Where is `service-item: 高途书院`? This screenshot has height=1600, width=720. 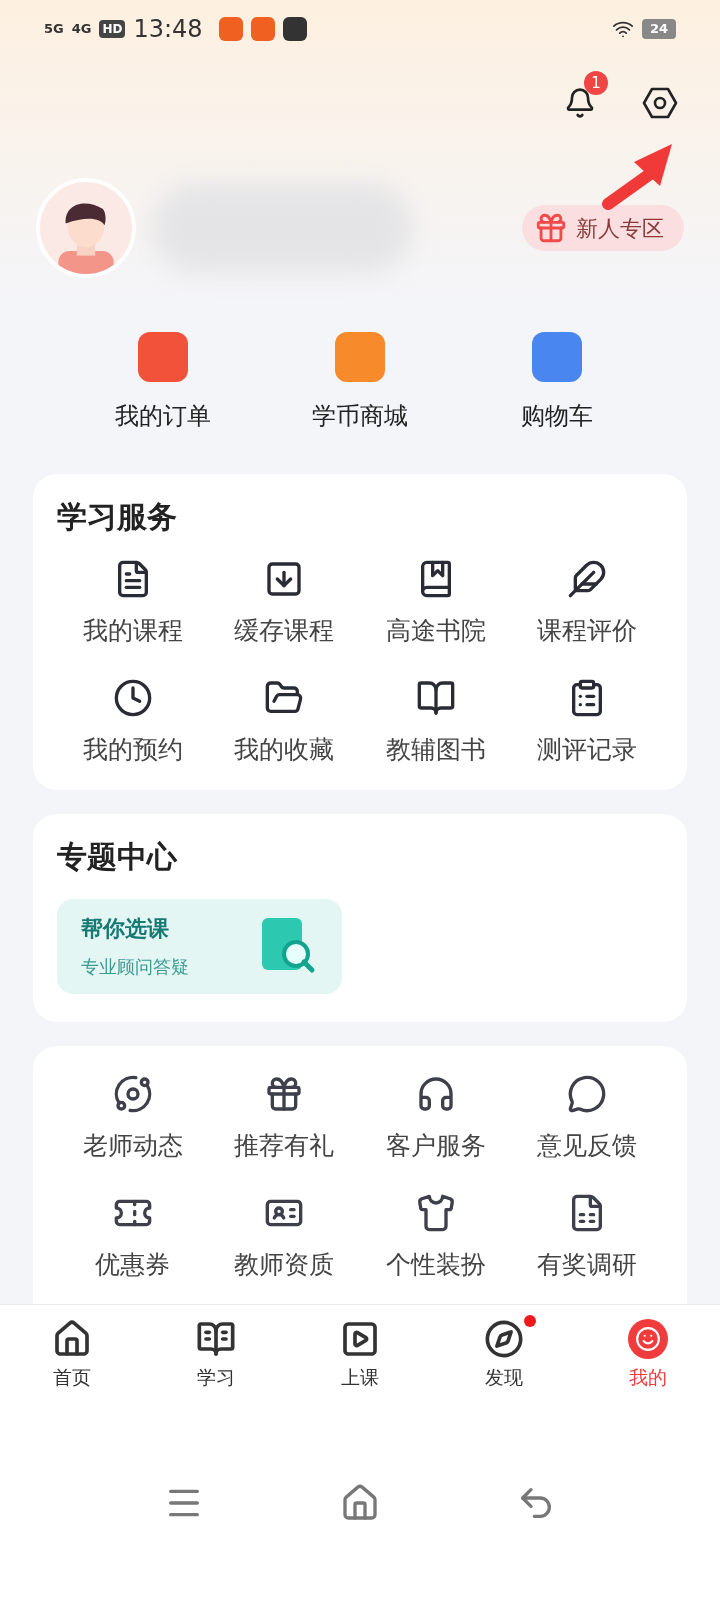 service-item: 高途书院 is located at coordinates (436, 603).